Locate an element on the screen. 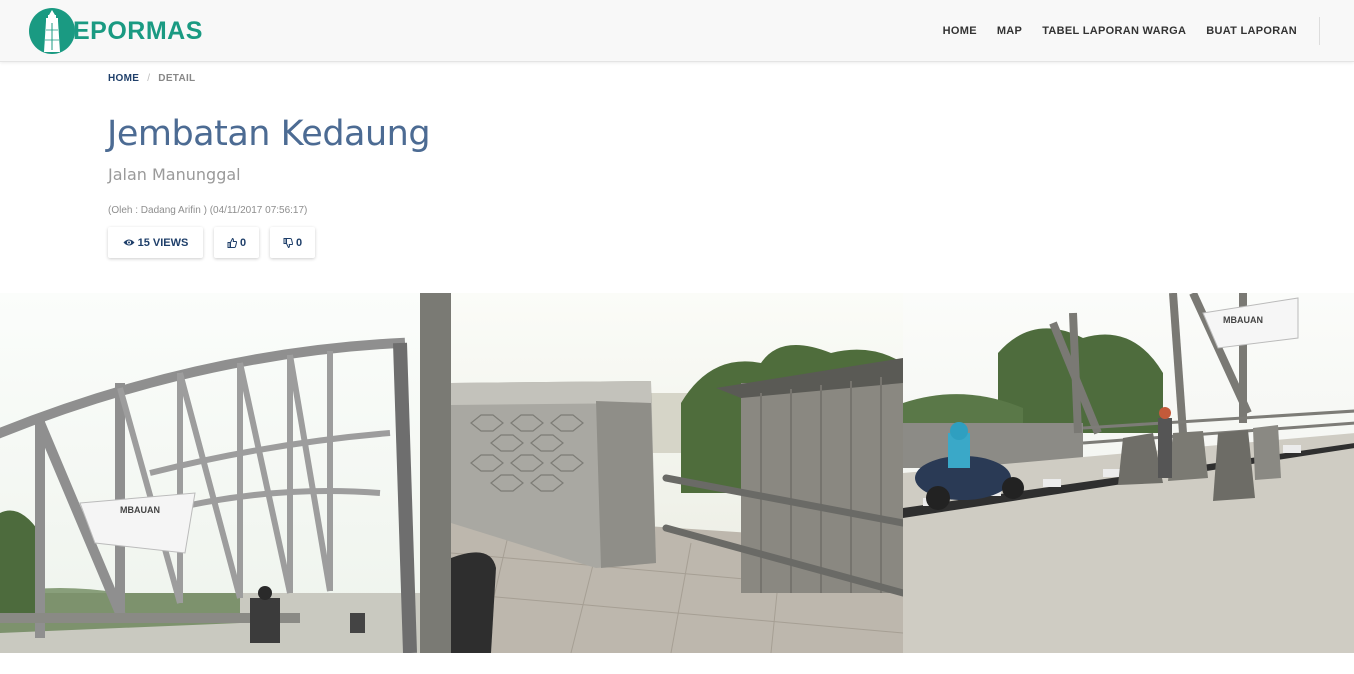 The image size is (1354, 674). nav-buat-laporan: BUAT LAPORAN is located at coordinates (1251, 31).